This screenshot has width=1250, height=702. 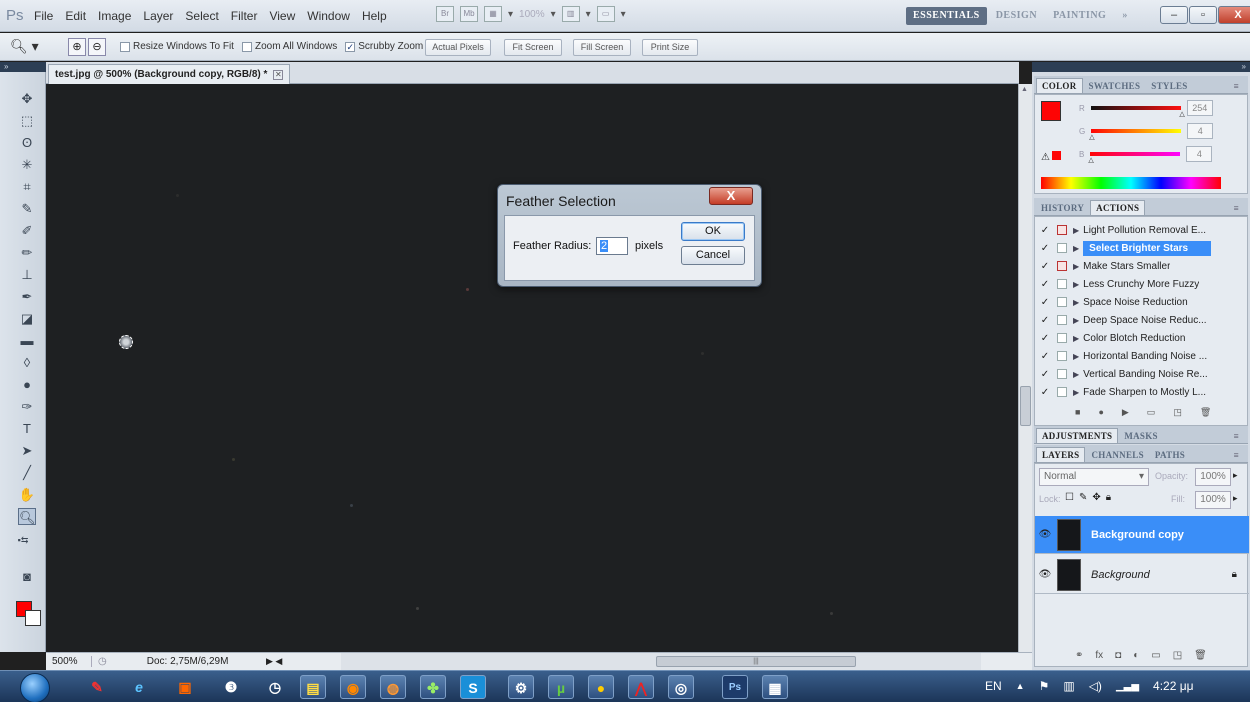 What do you see at coordinates (1174, 15) in the screenshot?
I see `minimize-button: –` at bounding box center [1174, 15].